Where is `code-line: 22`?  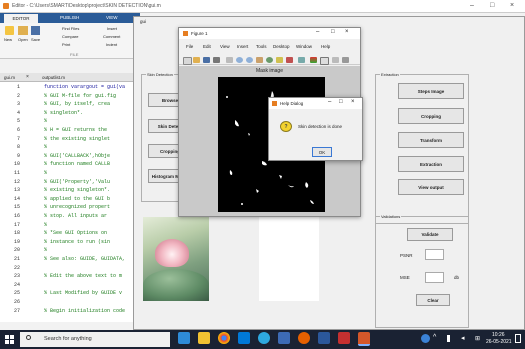
code-line: 22 is located at coordinates (70, 269).